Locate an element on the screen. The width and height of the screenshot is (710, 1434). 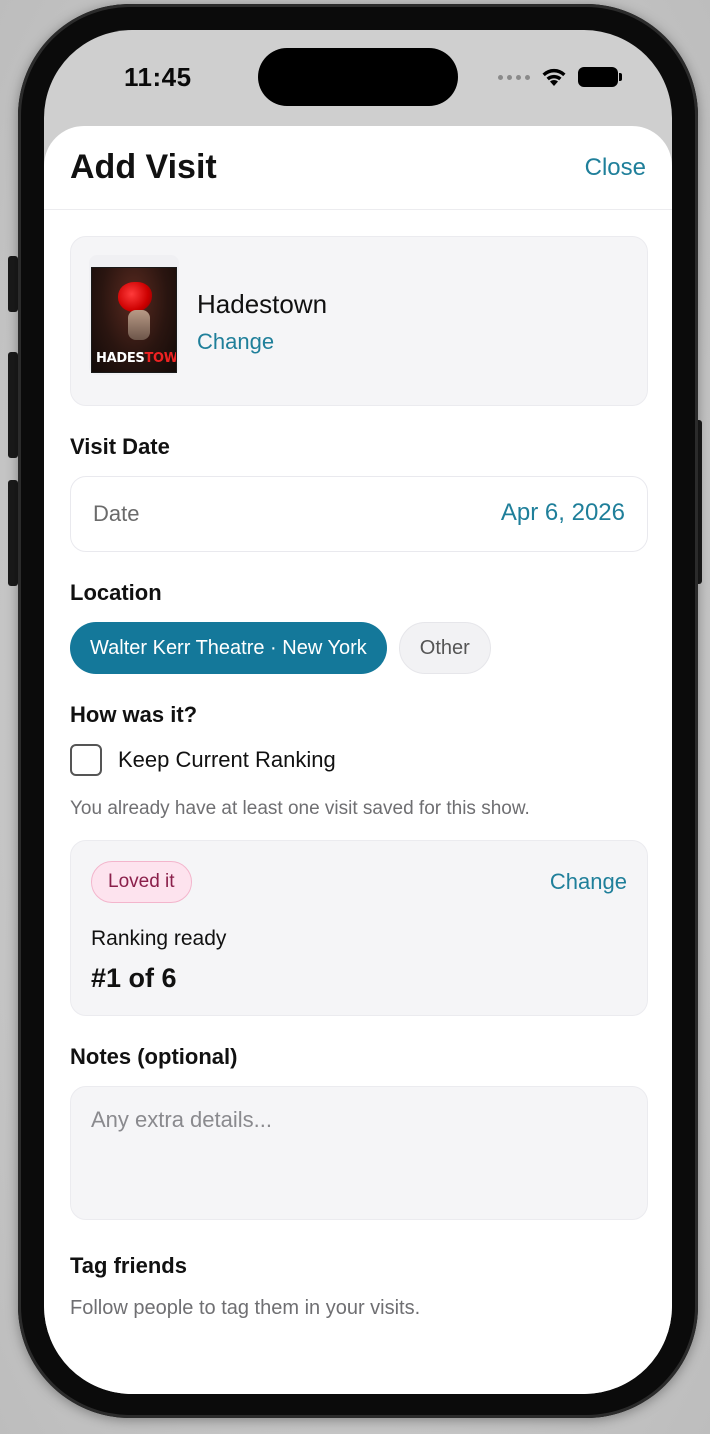
status-icons is located at coordinates (560, 77).